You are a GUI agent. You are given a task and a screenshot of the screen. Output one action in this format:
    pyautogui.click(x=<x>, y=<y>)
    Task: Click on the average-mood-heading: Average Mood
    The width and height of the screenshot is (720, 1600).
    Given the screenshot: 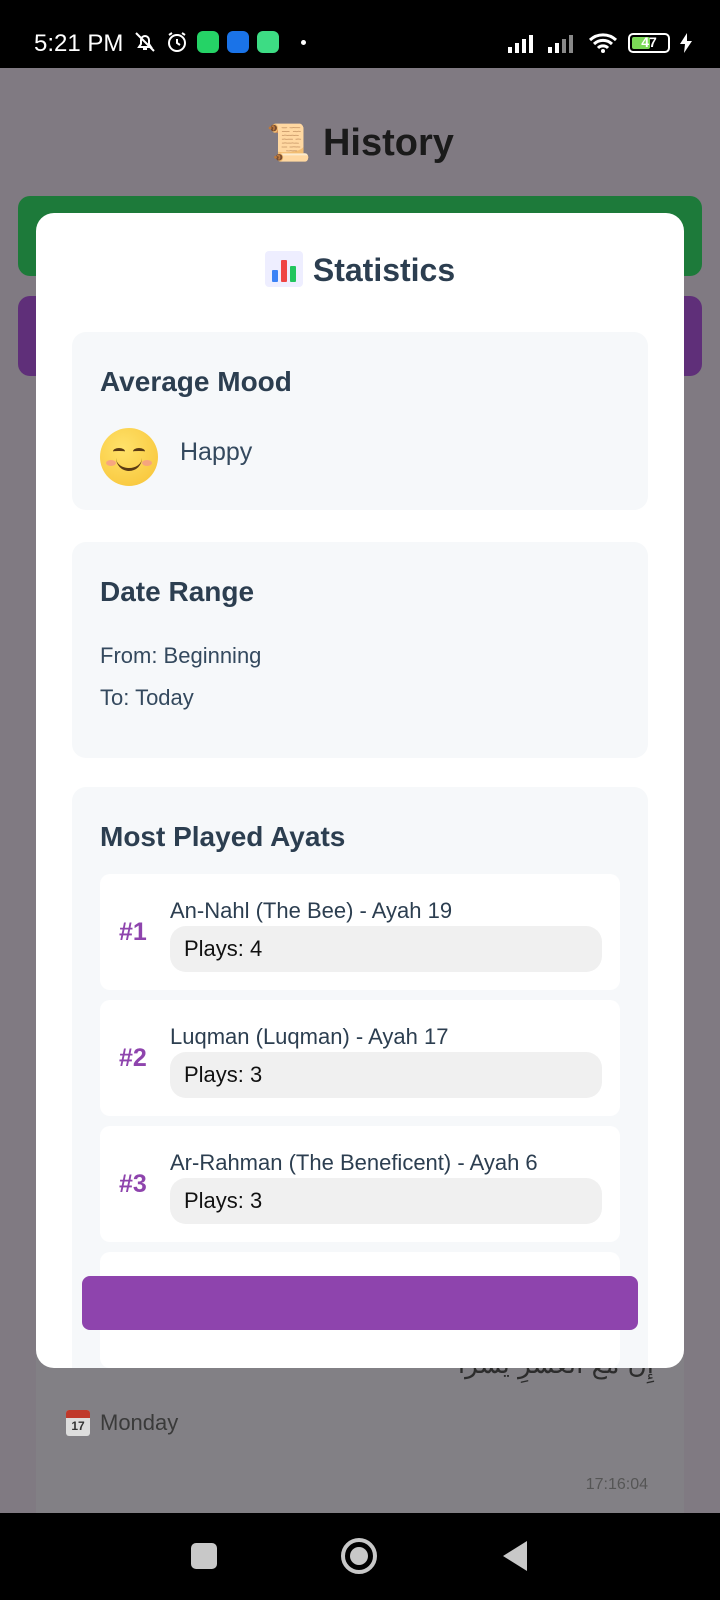 What is the action you would take?
    pyautogui.click(x=196, y=381)
    